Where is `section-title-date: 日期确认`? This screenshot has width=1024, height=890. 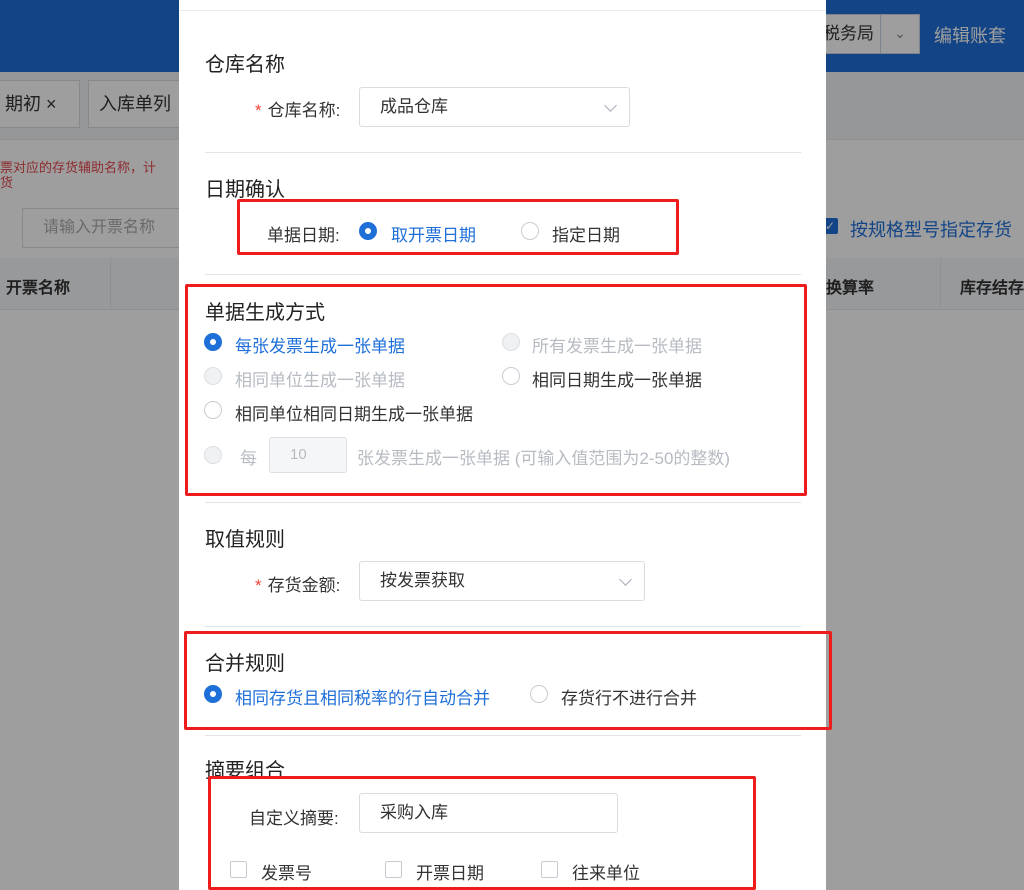
section-title-date: 日期确认 is located at coordinates (245, 190).